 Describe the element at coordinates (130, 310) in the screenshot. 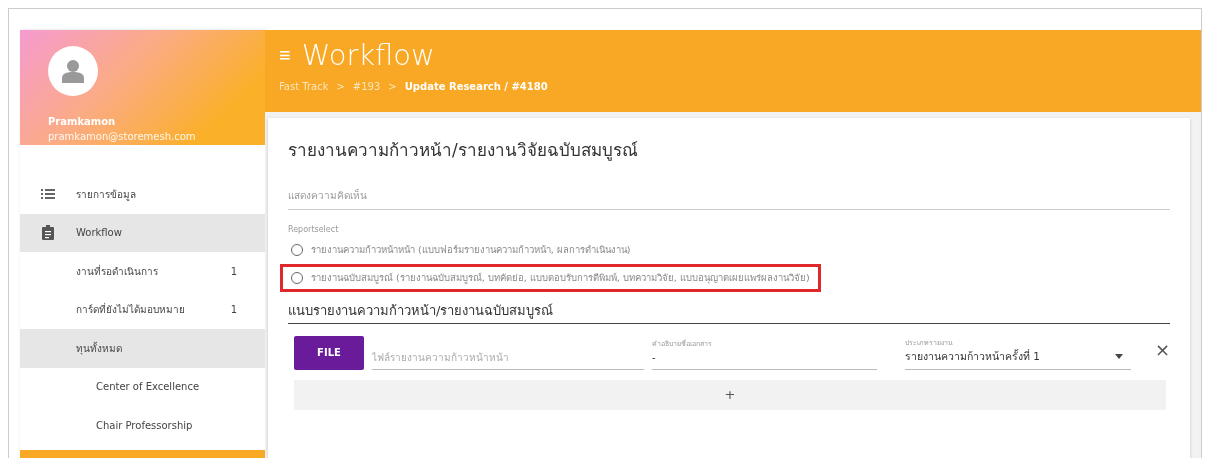

I see `item-label: การ์ดที่ยังไม่ได้มอบหมาย` at that location.